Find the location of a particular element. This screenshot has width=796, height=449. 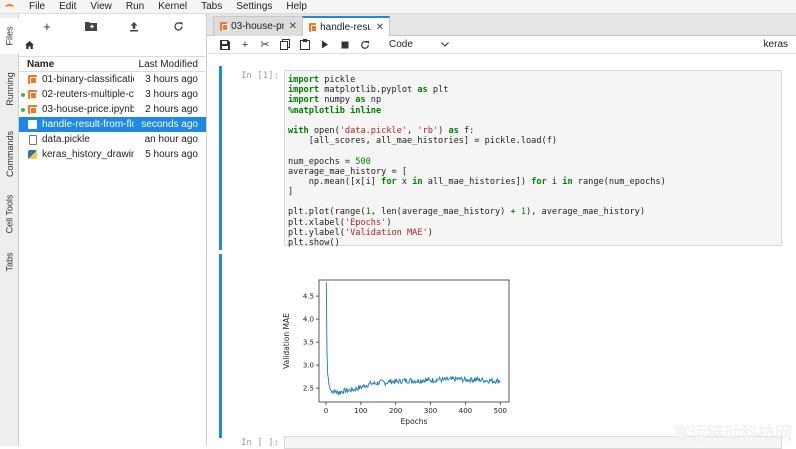

menu-edit: Edit is located at coordinates (67, 6).